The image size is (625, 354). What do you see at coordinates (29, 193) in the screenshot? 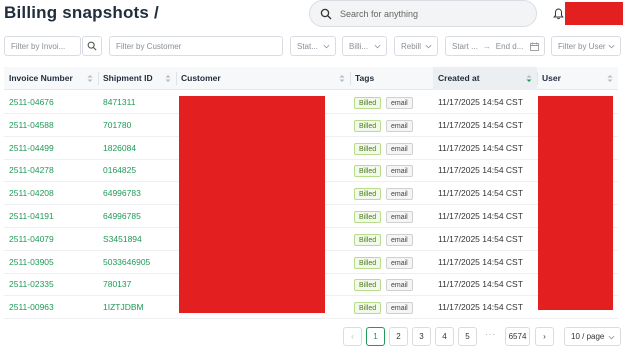
I see `invoice-number-link: 2511-04208` at bounding box center [29, 193].